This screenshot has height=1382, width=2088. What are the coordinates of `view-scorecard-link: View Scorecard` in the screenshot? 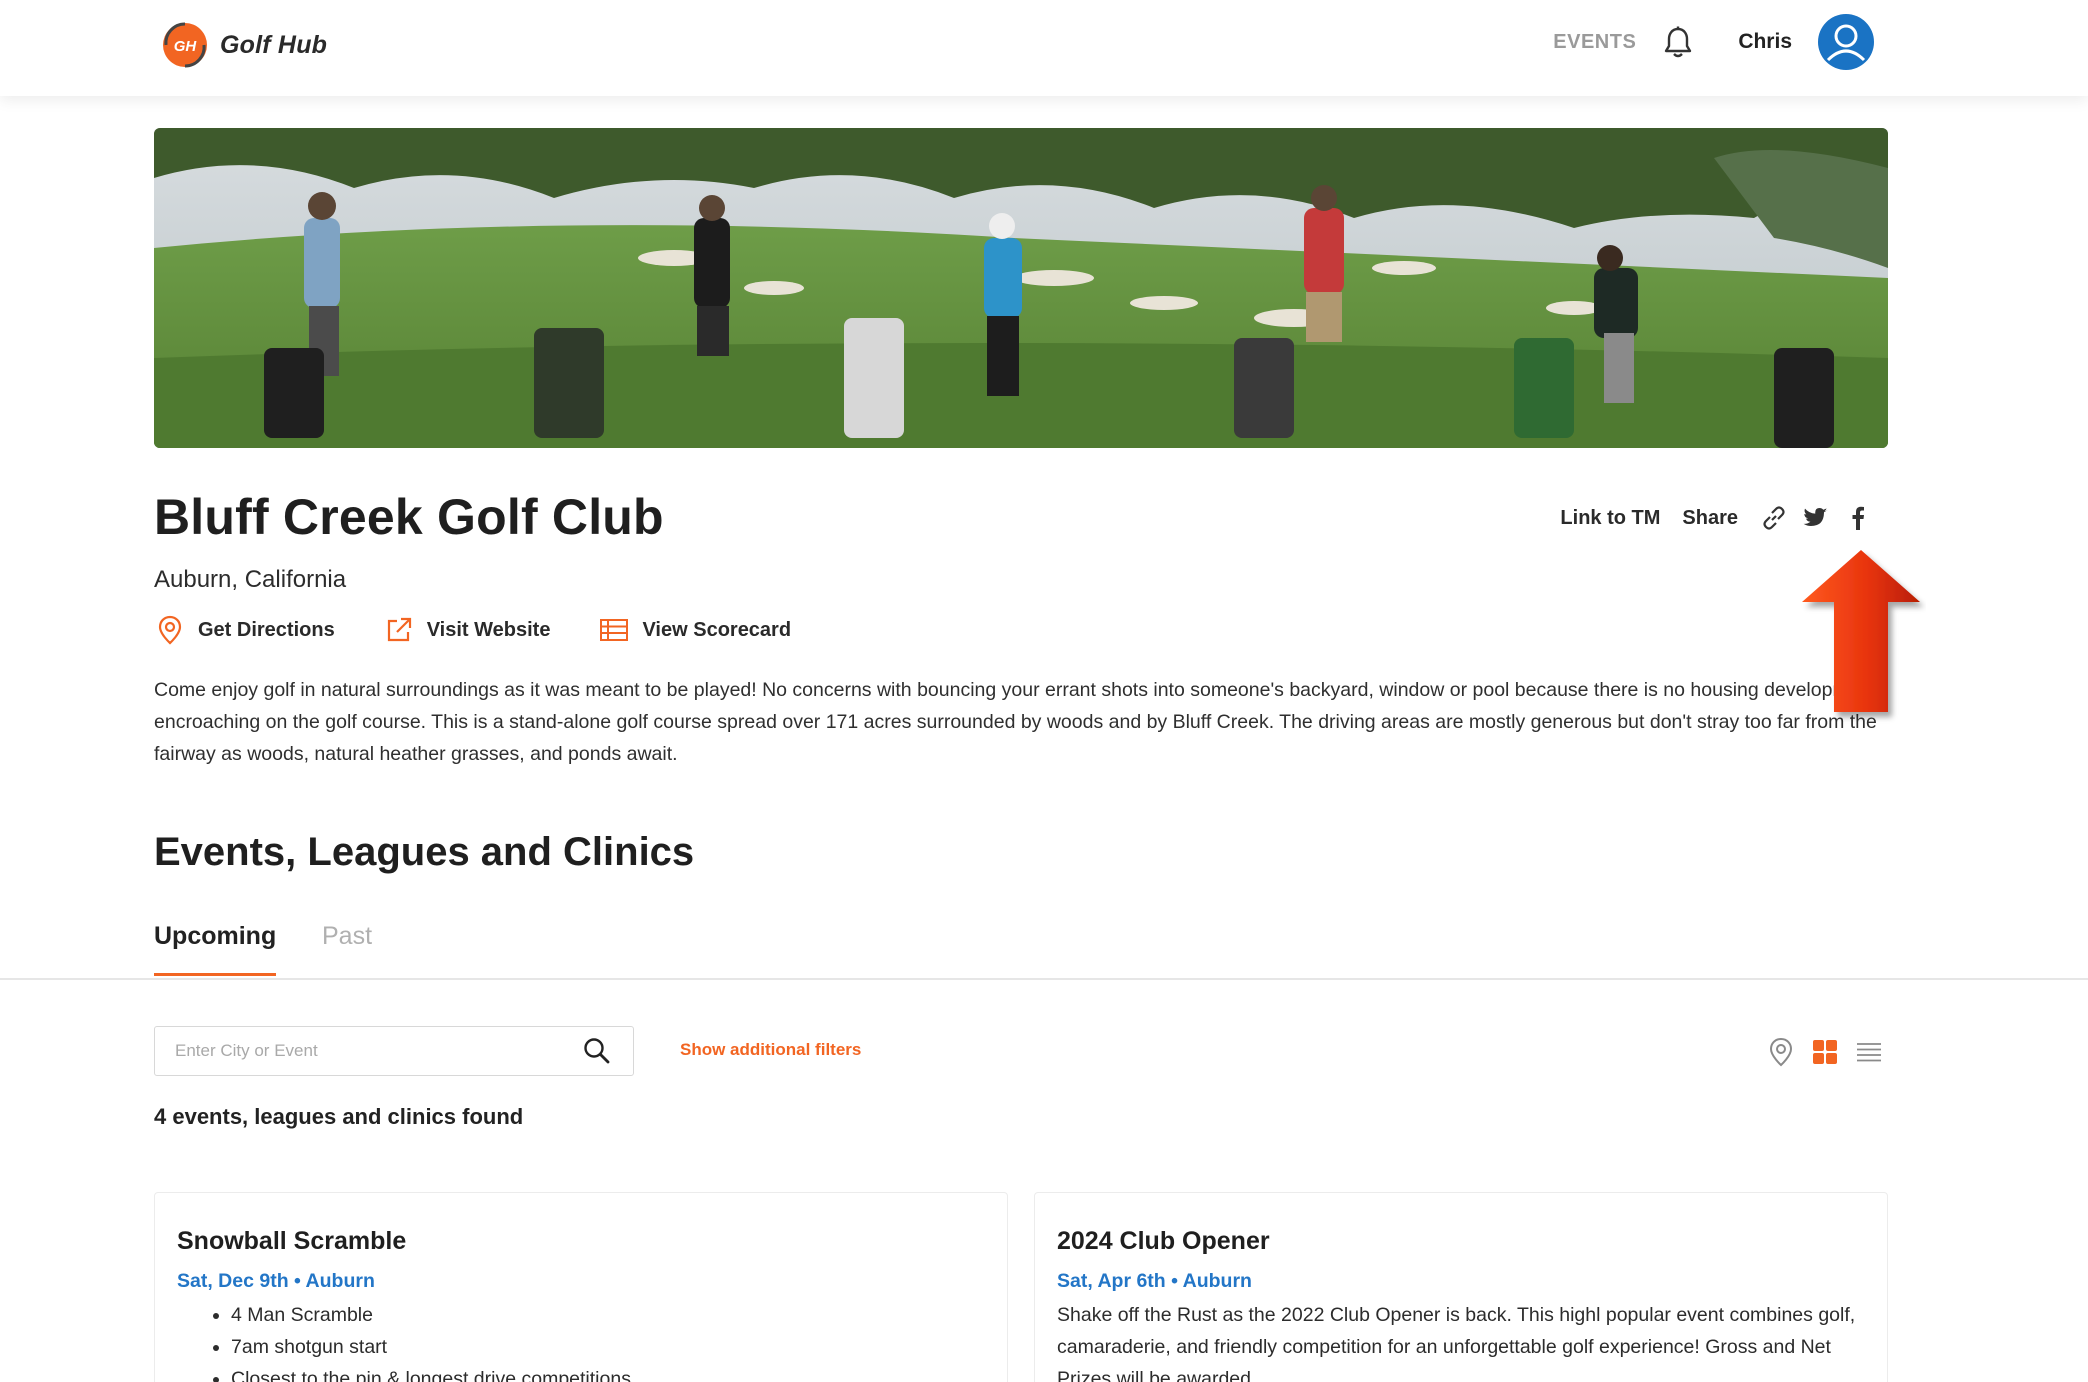 It's located at (694, 630).